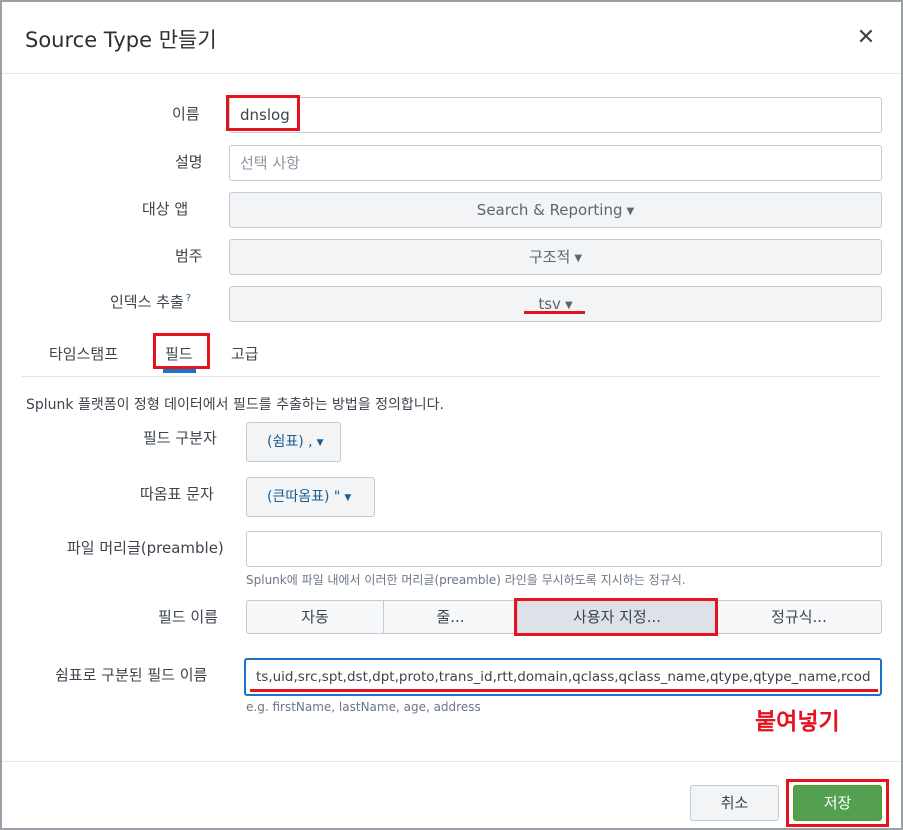  Describe the element at coordinates (83, 353) in the screenshot. I see `tab-timestamp: 타임스탬프` at that location.